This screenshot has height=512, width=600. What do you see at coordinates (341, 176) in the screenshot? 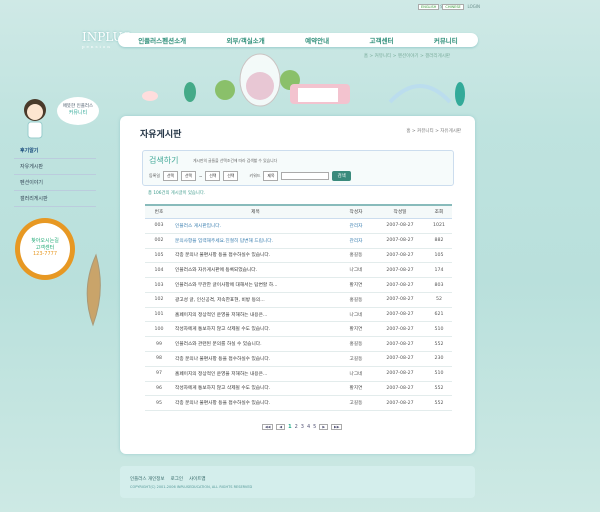
I see `search-button: 검색` at bounding box center [341, 176].